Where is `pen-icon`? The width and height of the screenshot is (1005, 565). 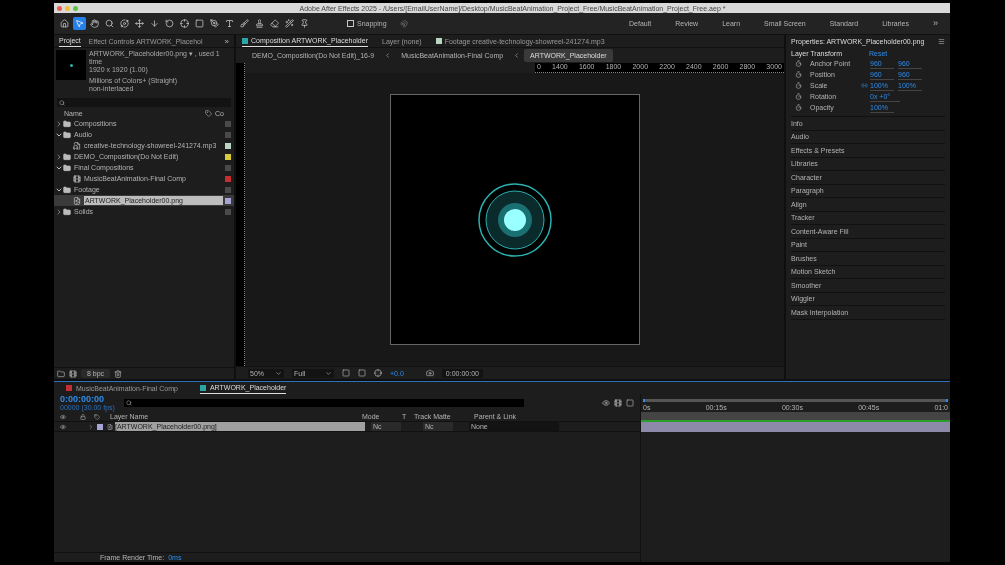 pen-icon is located at coordinates (214, 23).